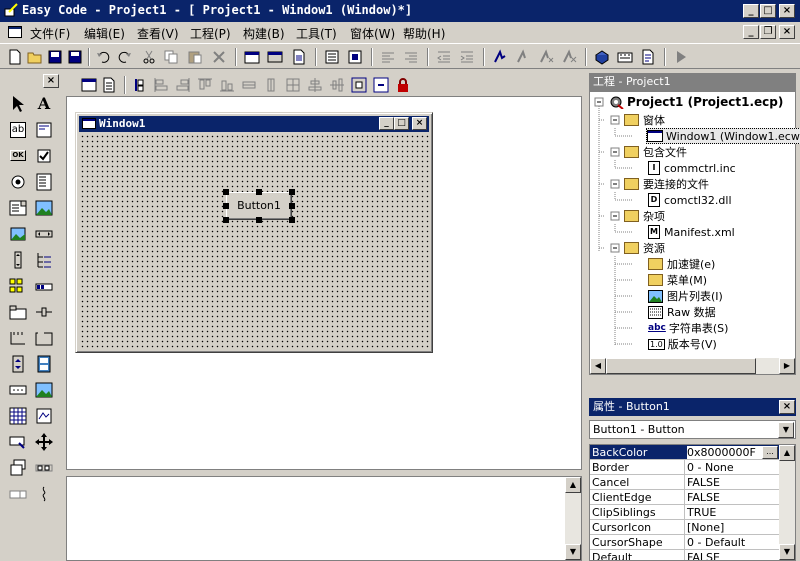  What do you see at coordinates (299, 57) in the screenshot?
I see `new-module-icon` at bounding box center [299, 57].